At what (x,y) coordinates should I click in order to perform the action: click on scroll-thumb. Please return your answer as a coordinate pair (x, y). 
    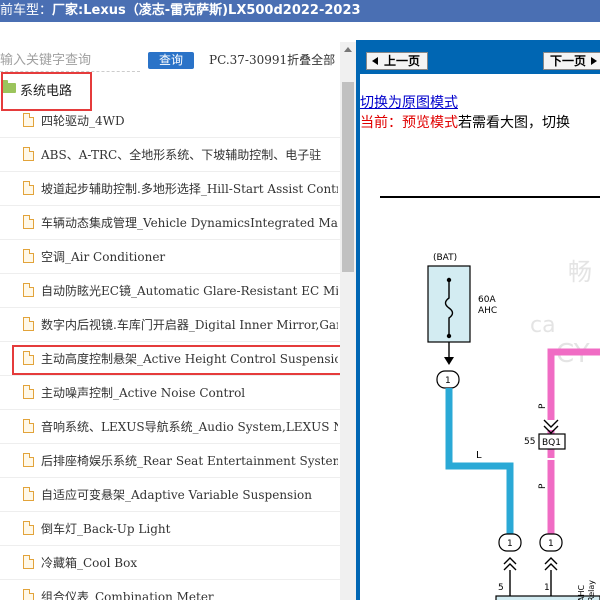
    Looking at the image, I should click on (348, 177).